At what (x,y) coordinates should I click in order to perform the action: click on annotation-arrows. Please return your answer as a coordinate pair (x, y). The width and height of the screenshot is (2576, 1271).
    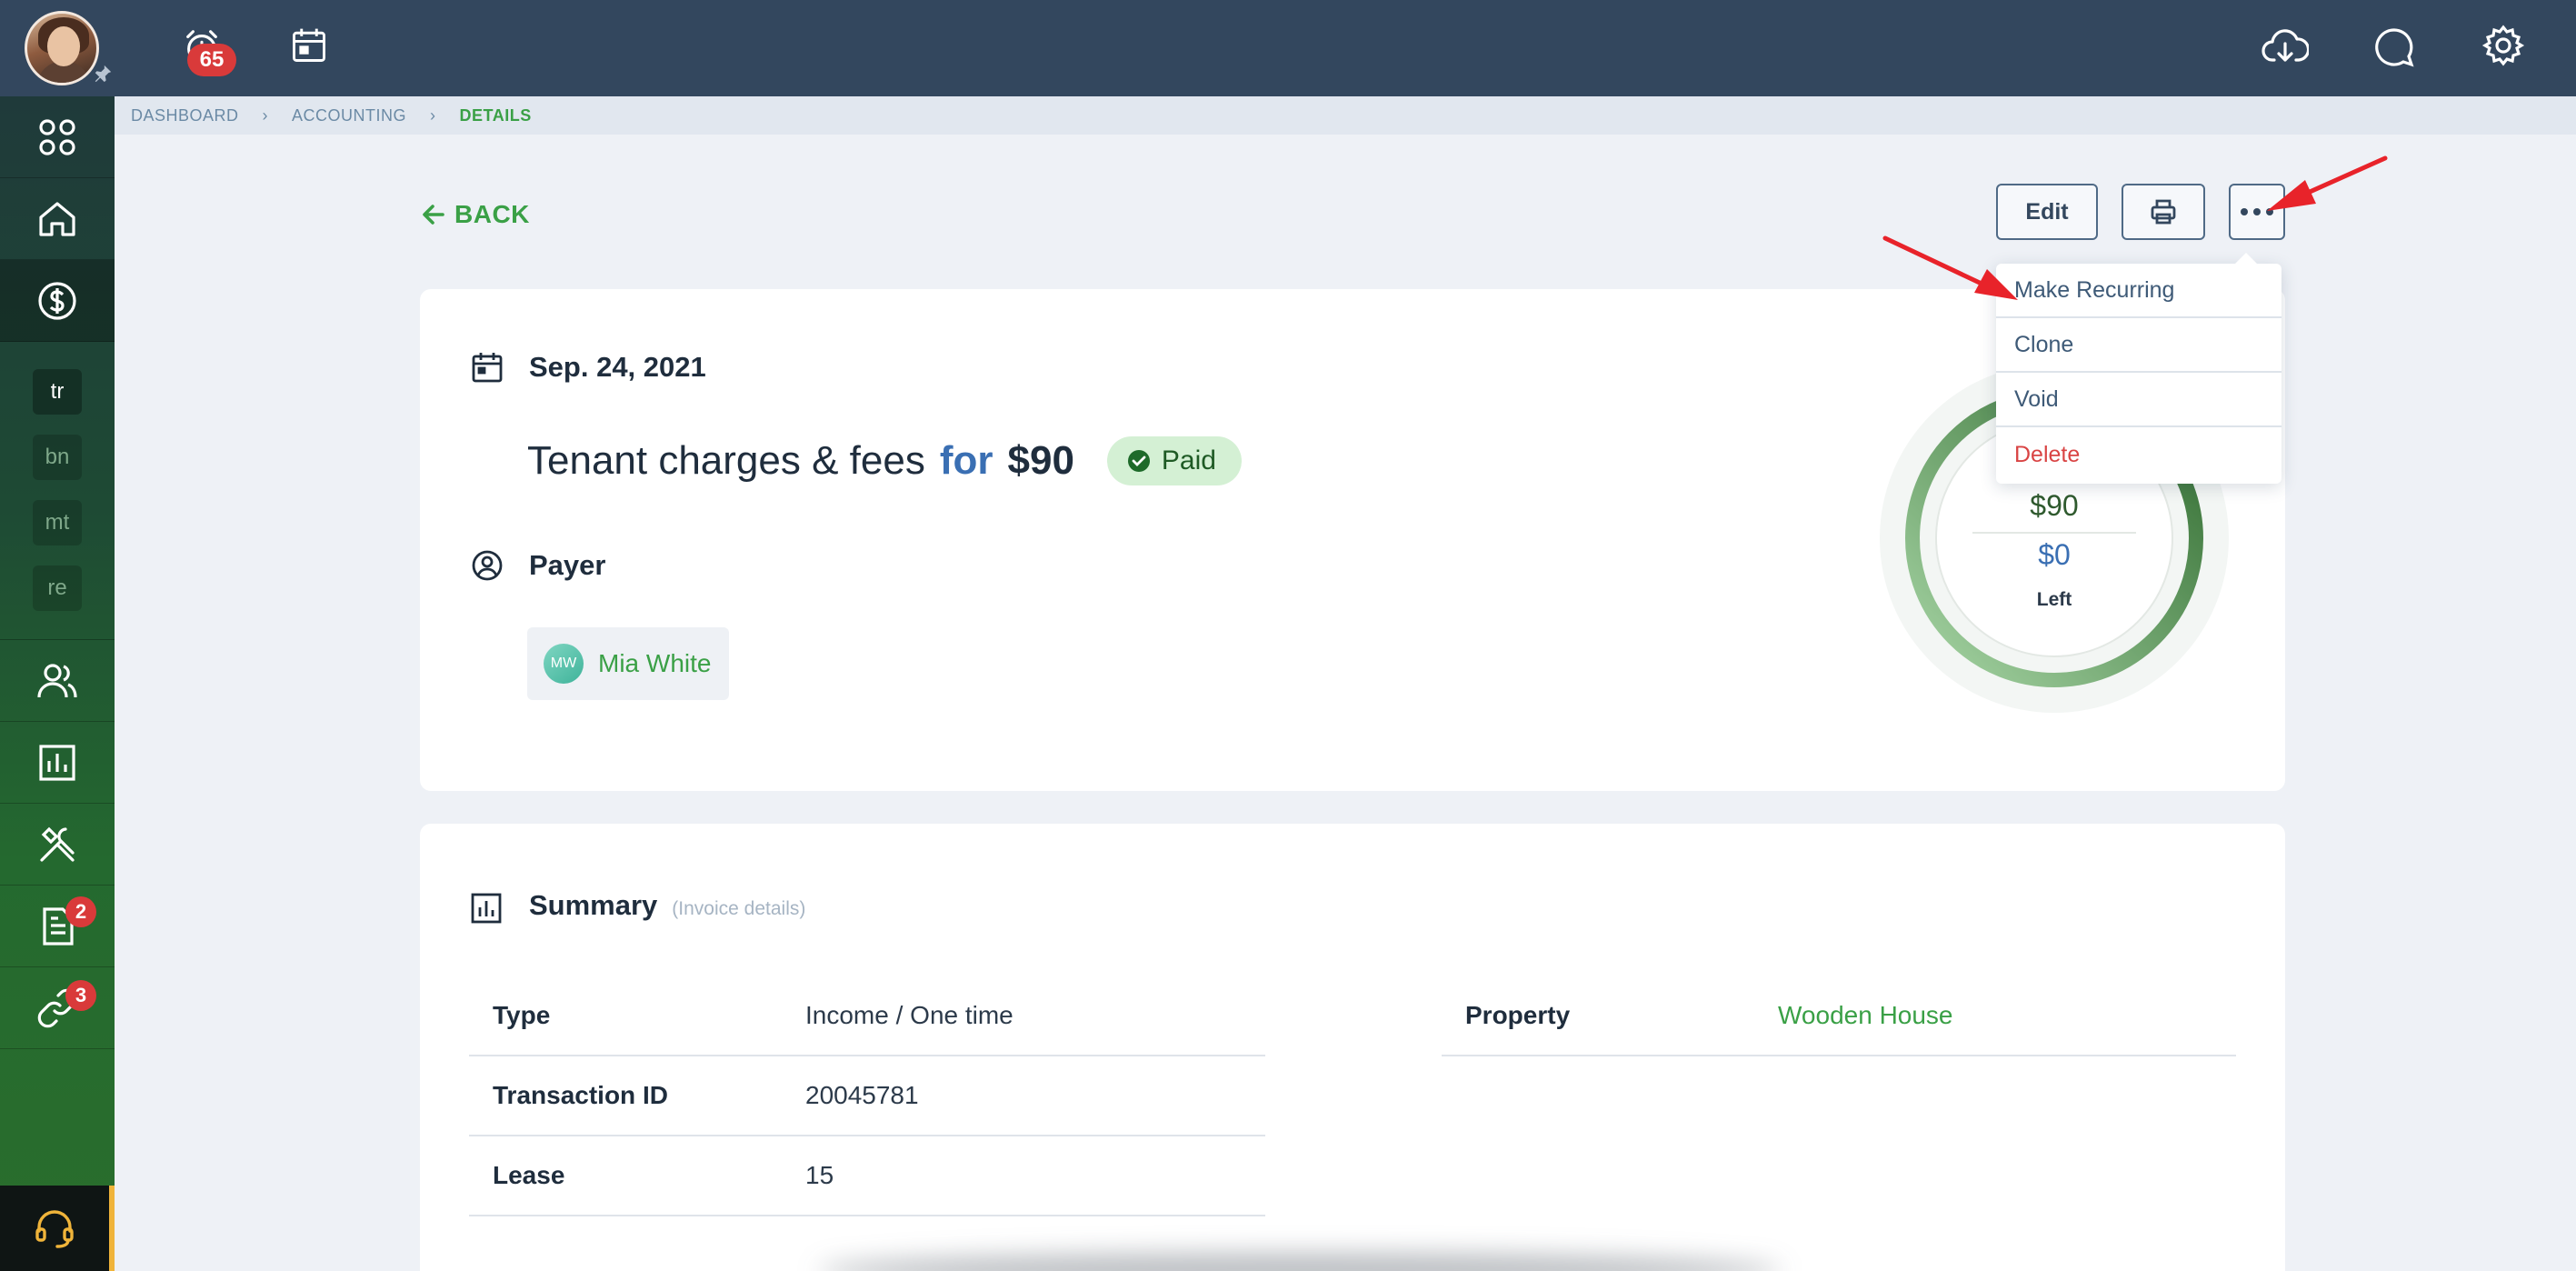
    Looking at the image, I should click on (2135, 227).